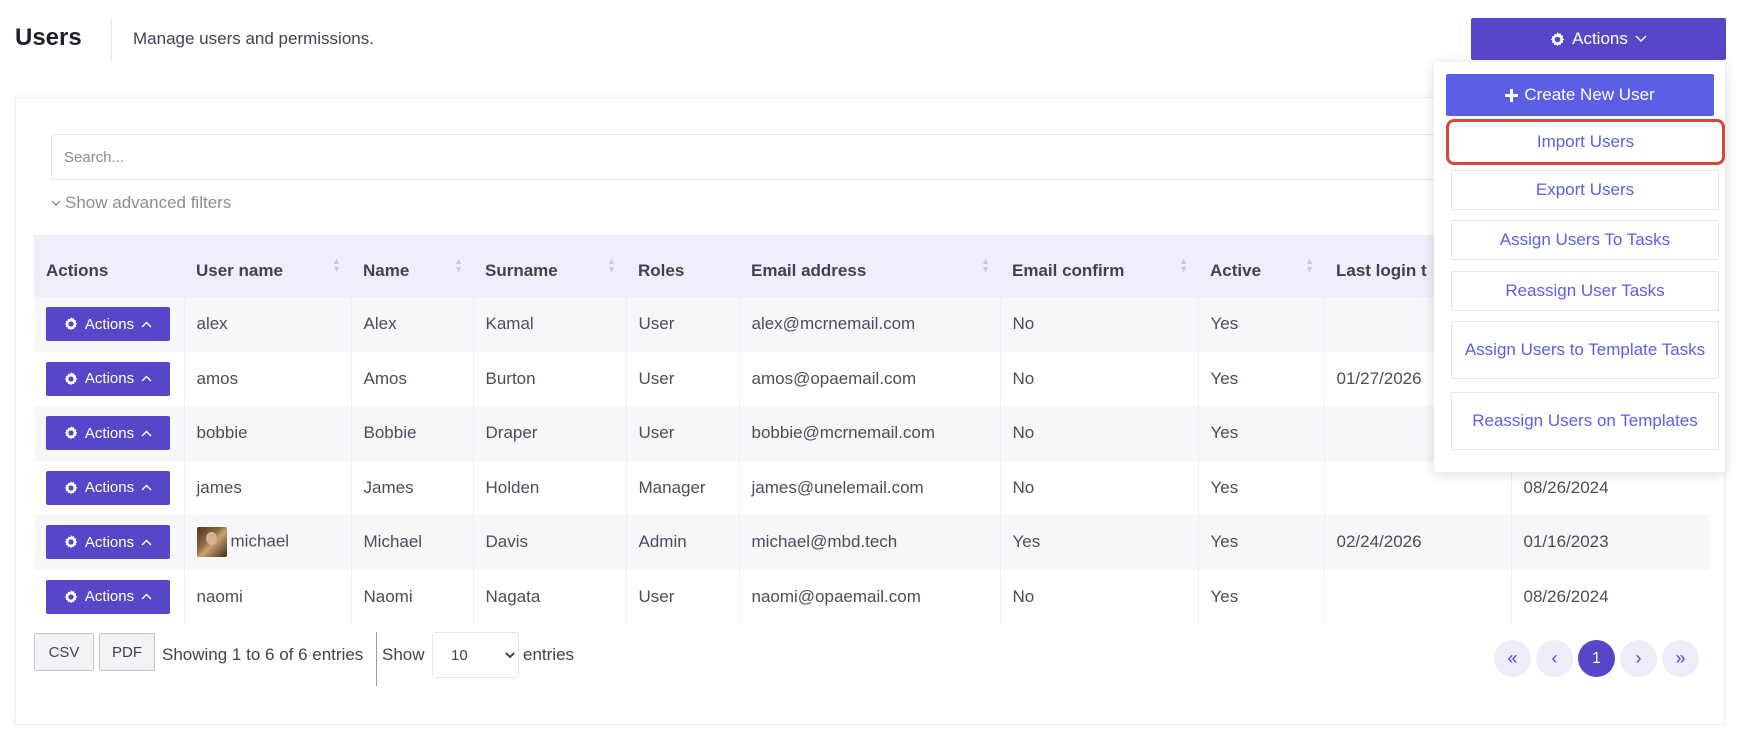 This screenshot has width=1740, height=740. Describe the element at coordinates (1585, 291) in the screenshot. I see `reassign-user-tasks-menu-item: Reassign User Tasks` at that location.